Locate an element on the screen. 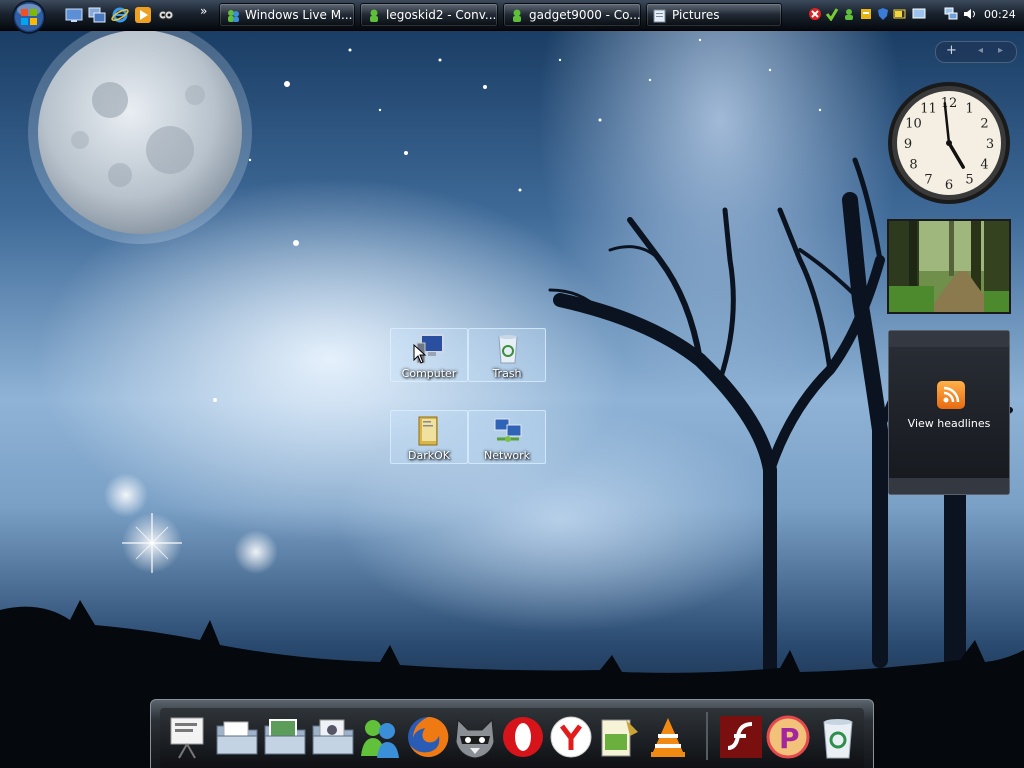 The width and height of the screenshot is (1024, 768). clock-number: 4 is located at coordinates (984, 165).